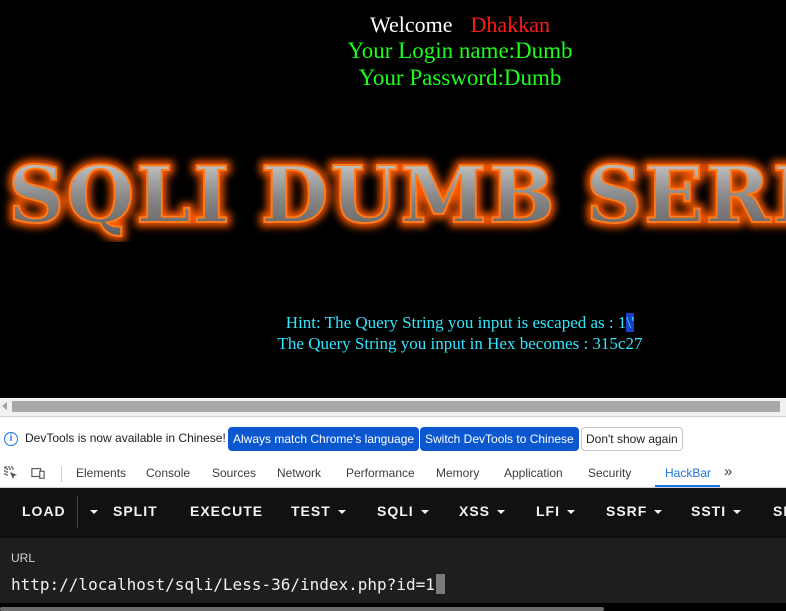  Describe the element at coordinates (688, 473) in the screenshot. I see `tab-hackbar: HackBar` at that location.